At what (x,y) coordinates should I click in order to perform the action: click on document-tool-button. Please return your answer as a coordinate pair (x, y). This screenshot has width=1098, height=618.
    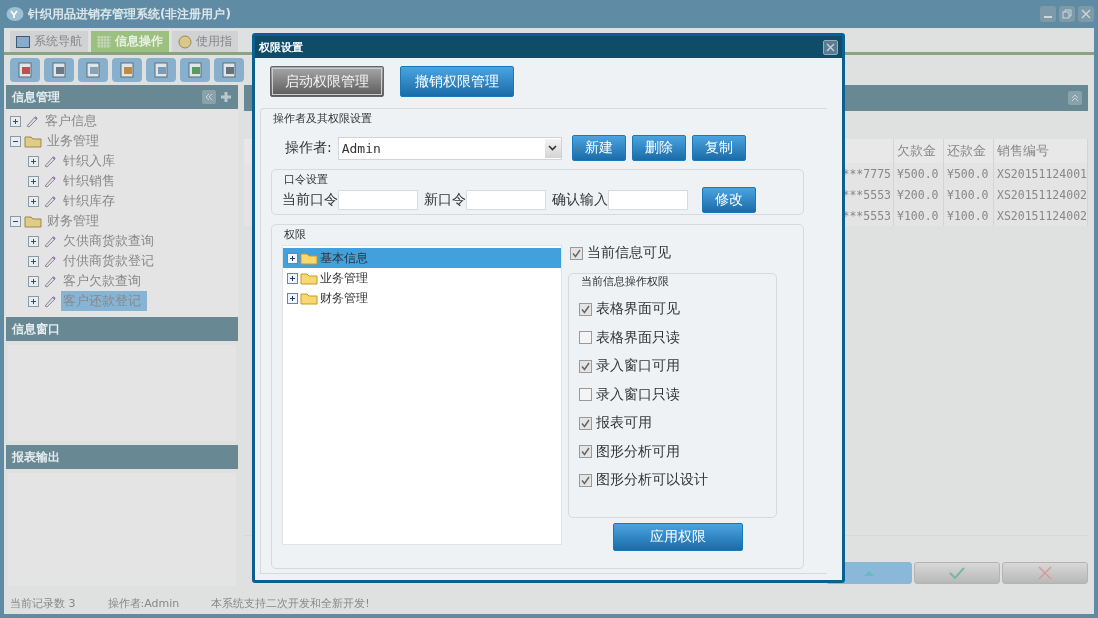
    Looking at the image, I should click on (93, 70).